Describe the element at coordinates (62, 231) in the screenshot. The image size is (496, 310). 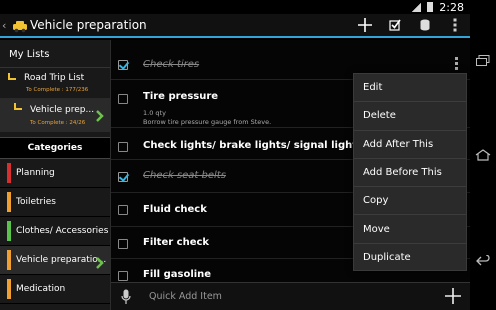
I see `category-name: Clothes/ Accessories` at that location.